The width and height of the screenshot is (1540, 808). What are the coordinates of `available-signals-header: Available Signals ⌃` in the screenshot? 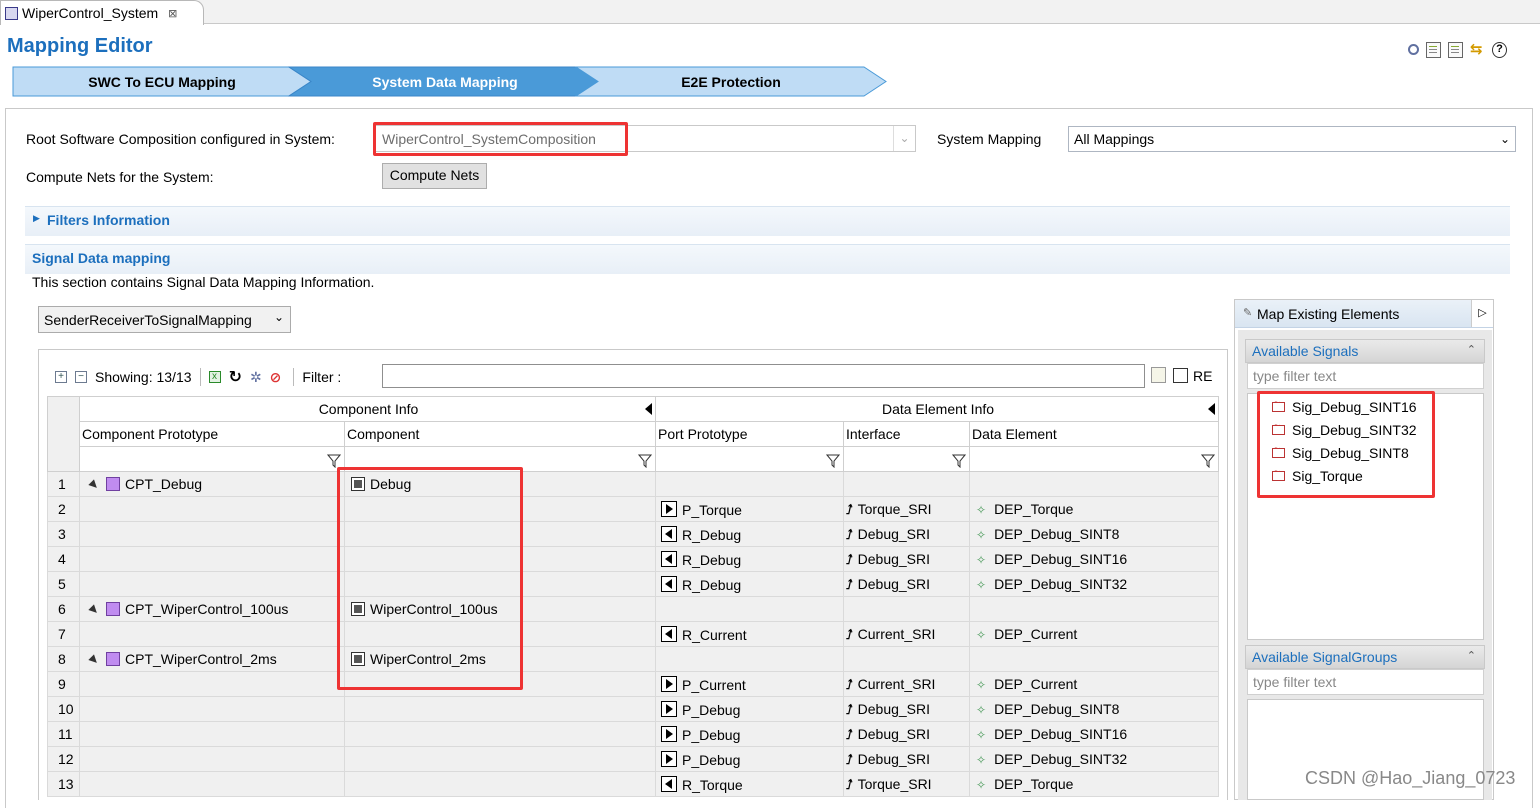 It's located at (1365, 351).